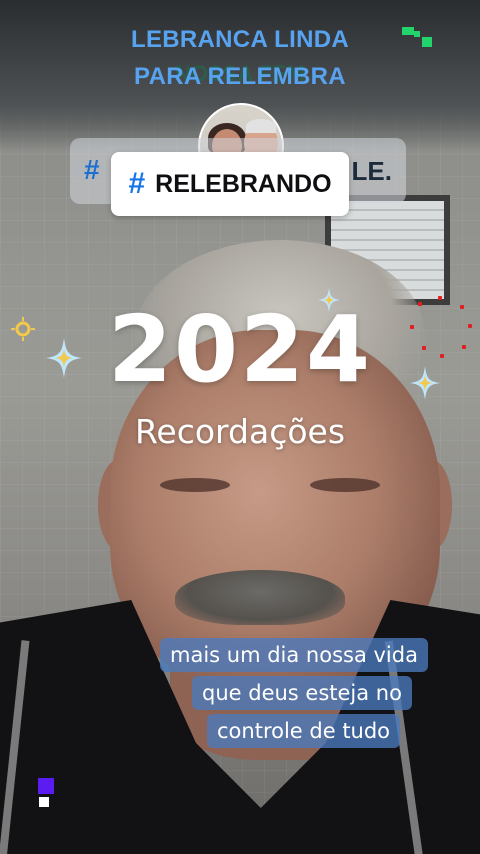 This screenshot has height=854, width=480. Describe the element at coordinates (304, 731) in the screenshot. I see `caption-line-3: controle de tudo` at that location.